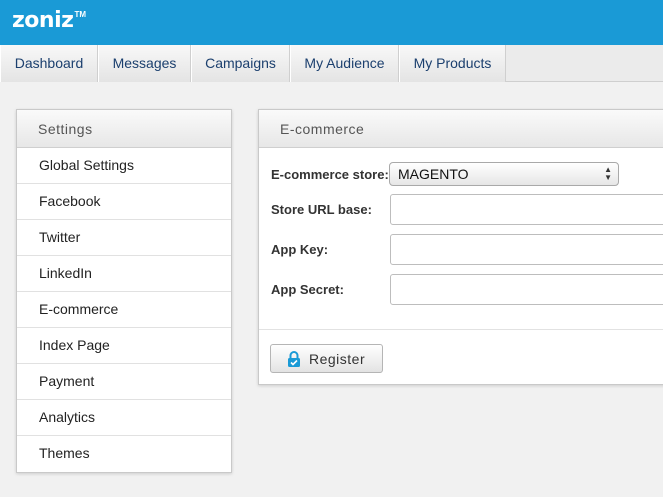  Describe the element at coordinates (124, 166) in the screenshot. I see `settings-item-global-settings: Global Settings` at that location.